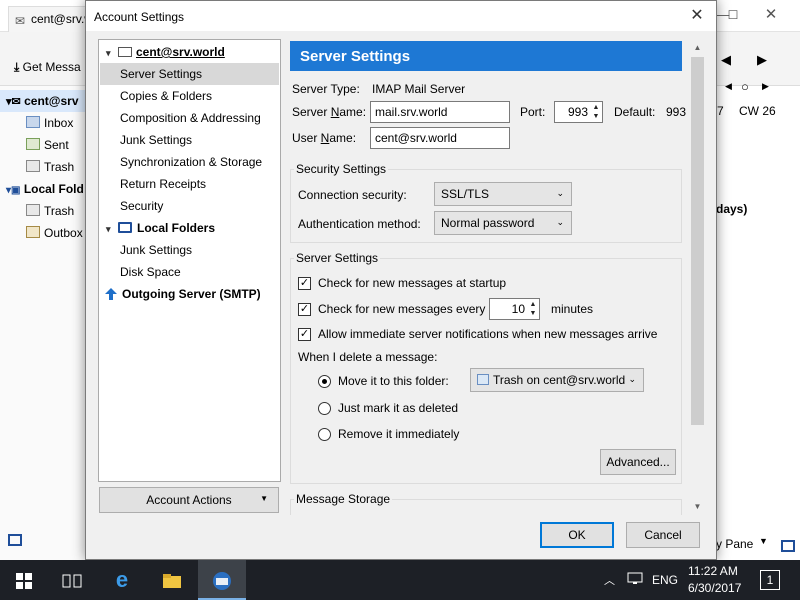  What do you see at coordinates (399, 434) in the screenshot?
I see `remove-label: Remove it immediately` at bounding box center [399, 434].